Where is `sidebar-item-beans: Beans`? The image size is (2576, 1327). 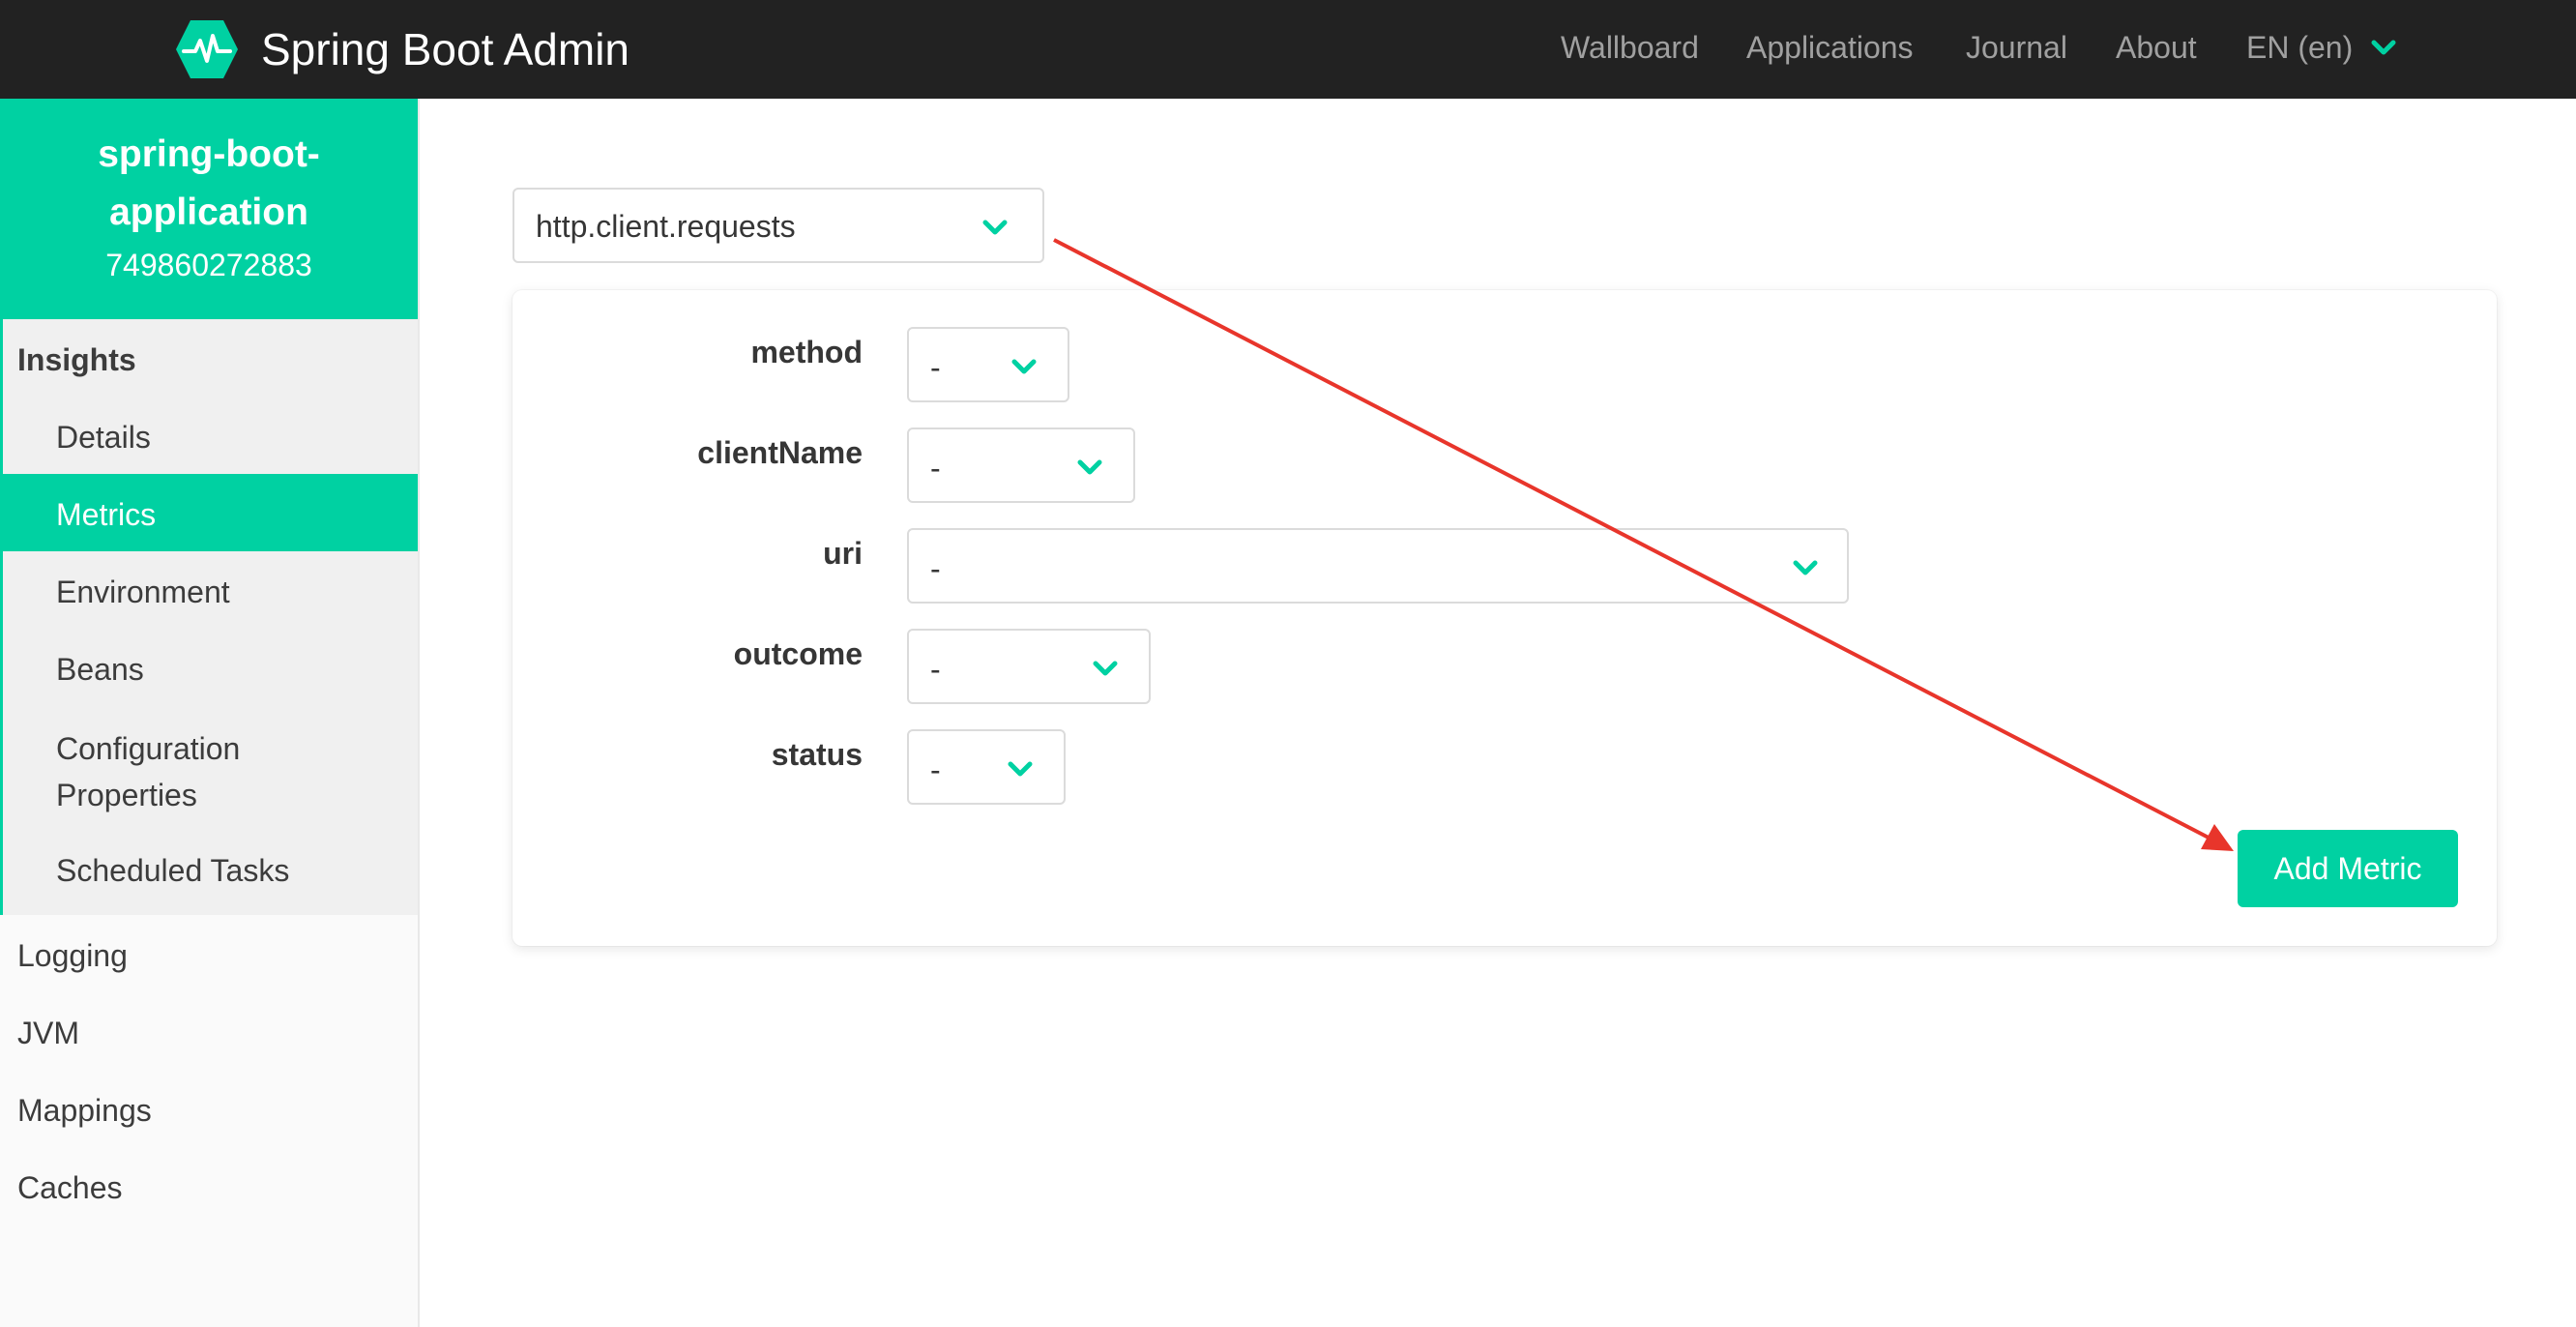
sidebar-item-beans: Beans is located at coordinates (100, 669).